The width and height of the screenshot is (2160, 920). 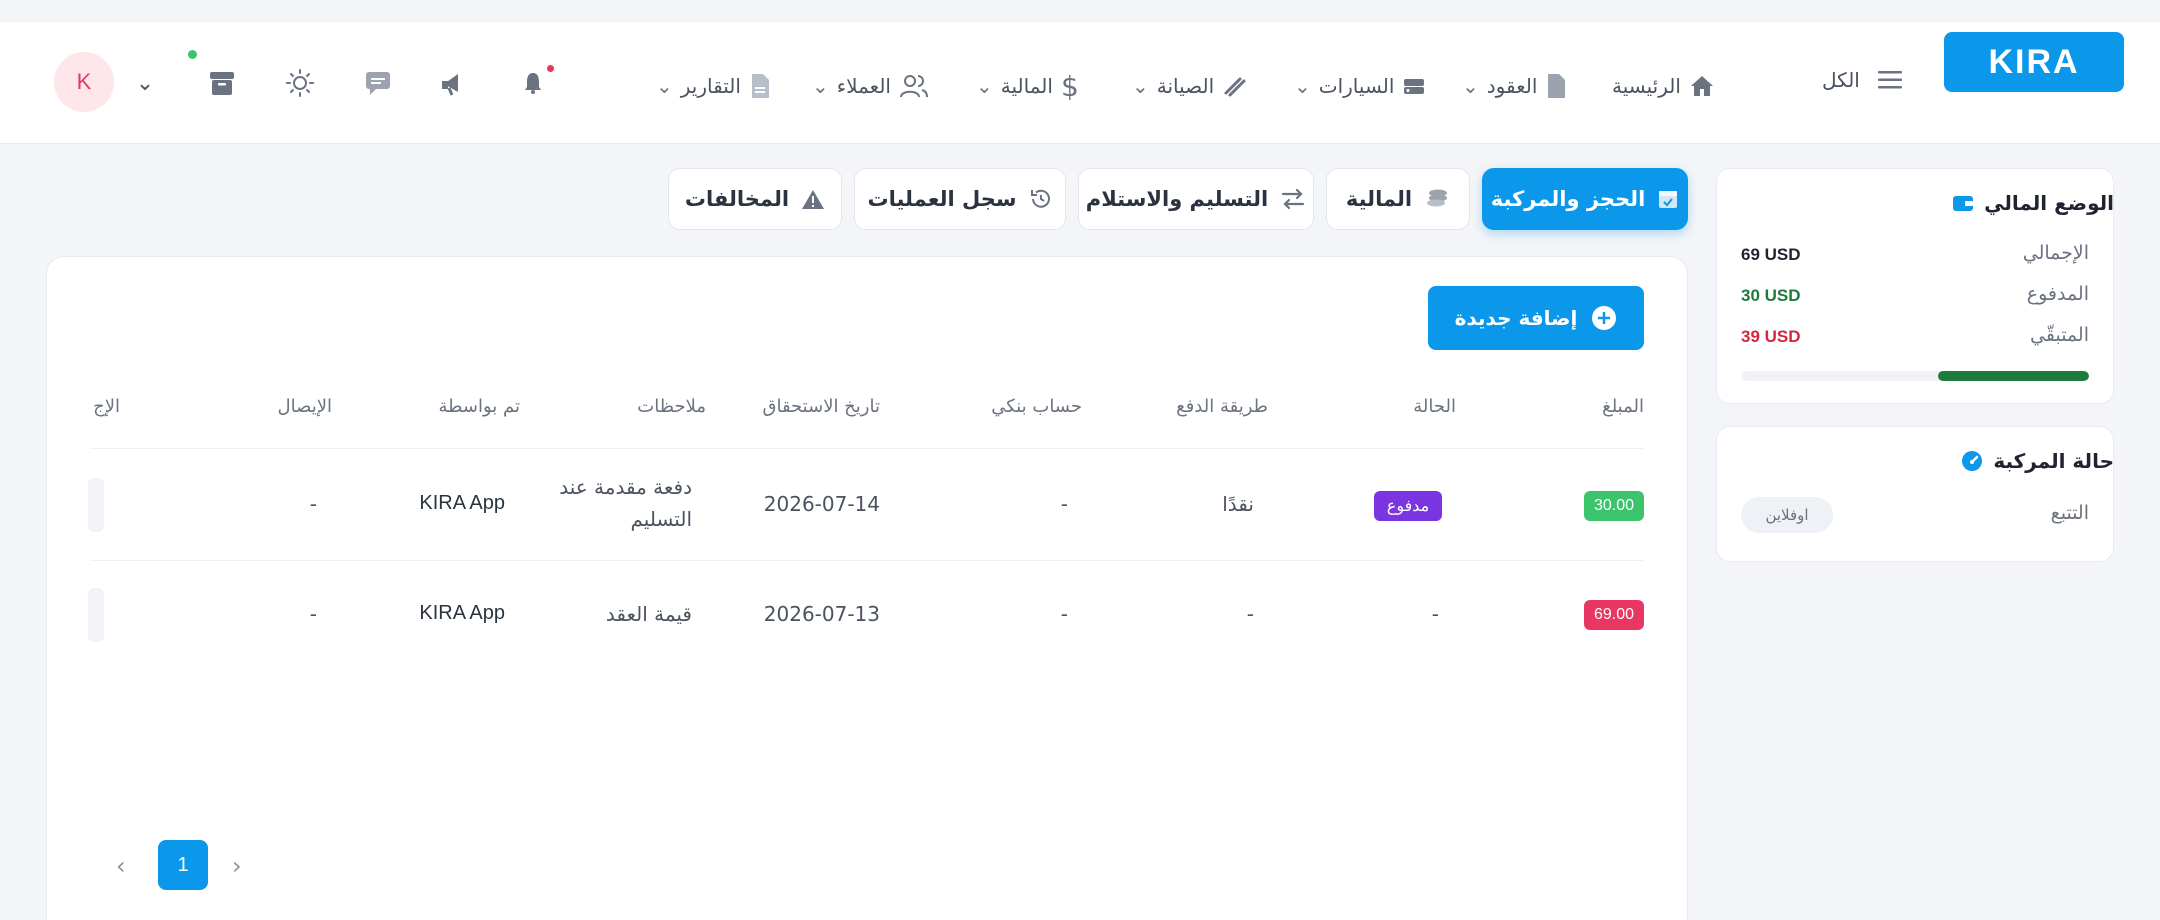 I want to click on notes-line-2: التسليم, so click(x=661, y=519).